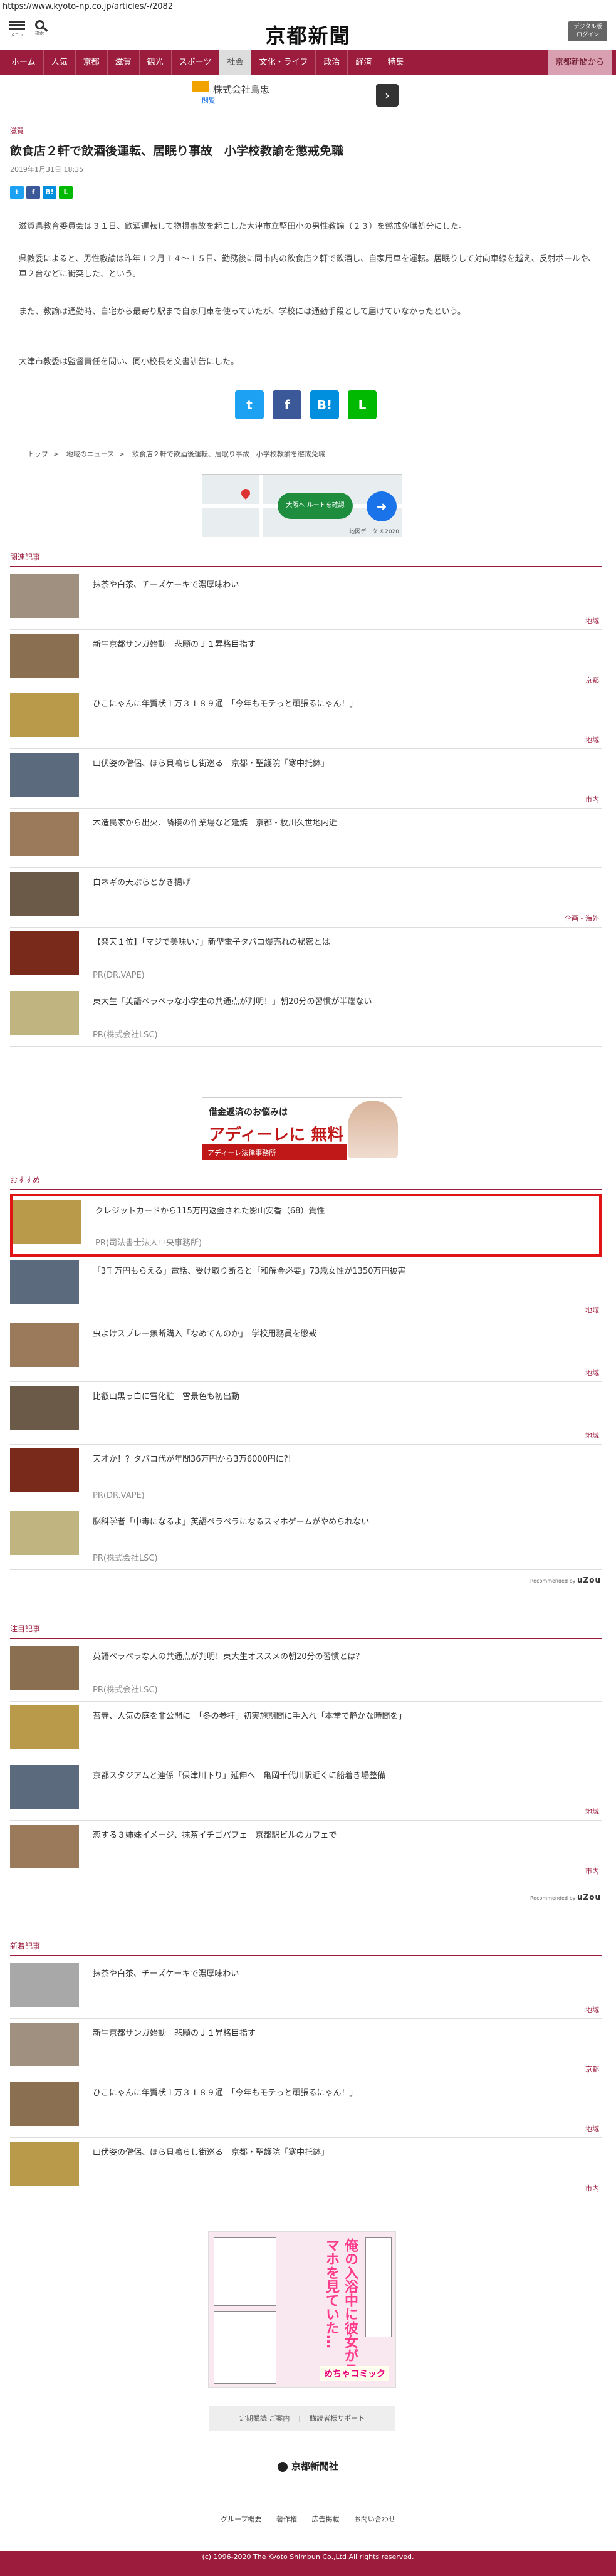 The height and width of the screenshot is (2576, 616). Describe the element at coordinates (579, 62) in the screenshot. I see `nav-item: 京都新聞から` at that location.